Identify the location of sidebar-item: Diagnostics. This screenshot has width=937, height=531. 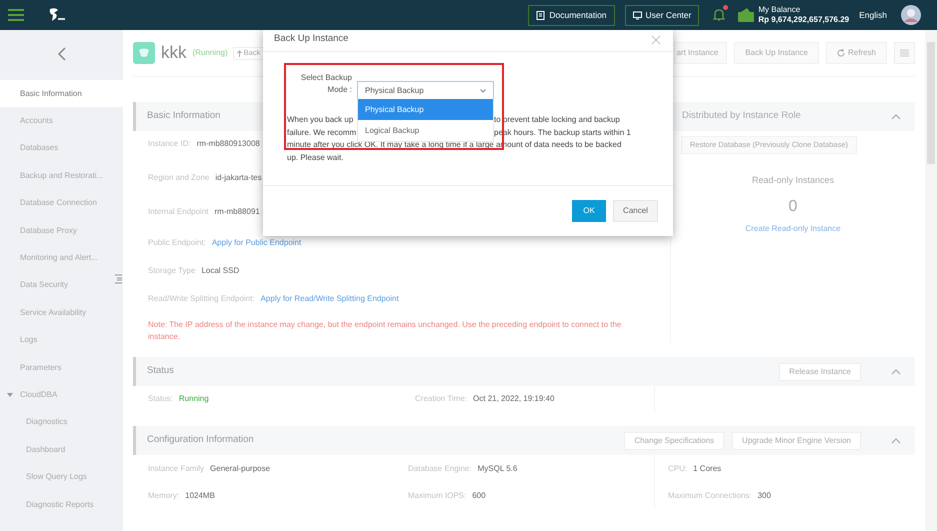
(61, 422).